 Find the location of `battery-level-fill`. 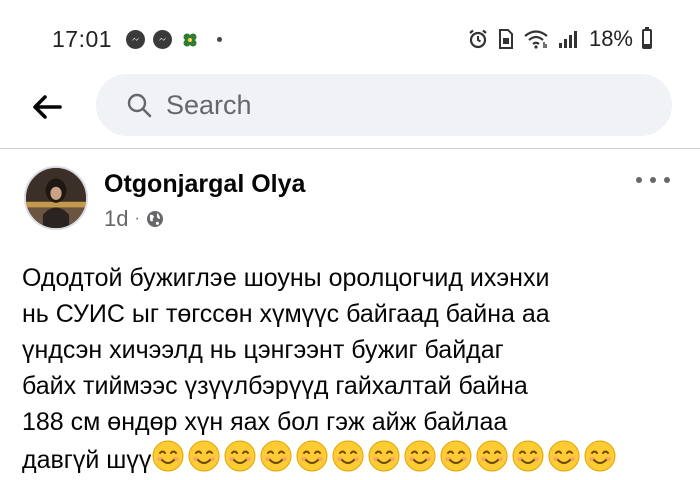

battery-level-fill is located at coordinates (647, 45).